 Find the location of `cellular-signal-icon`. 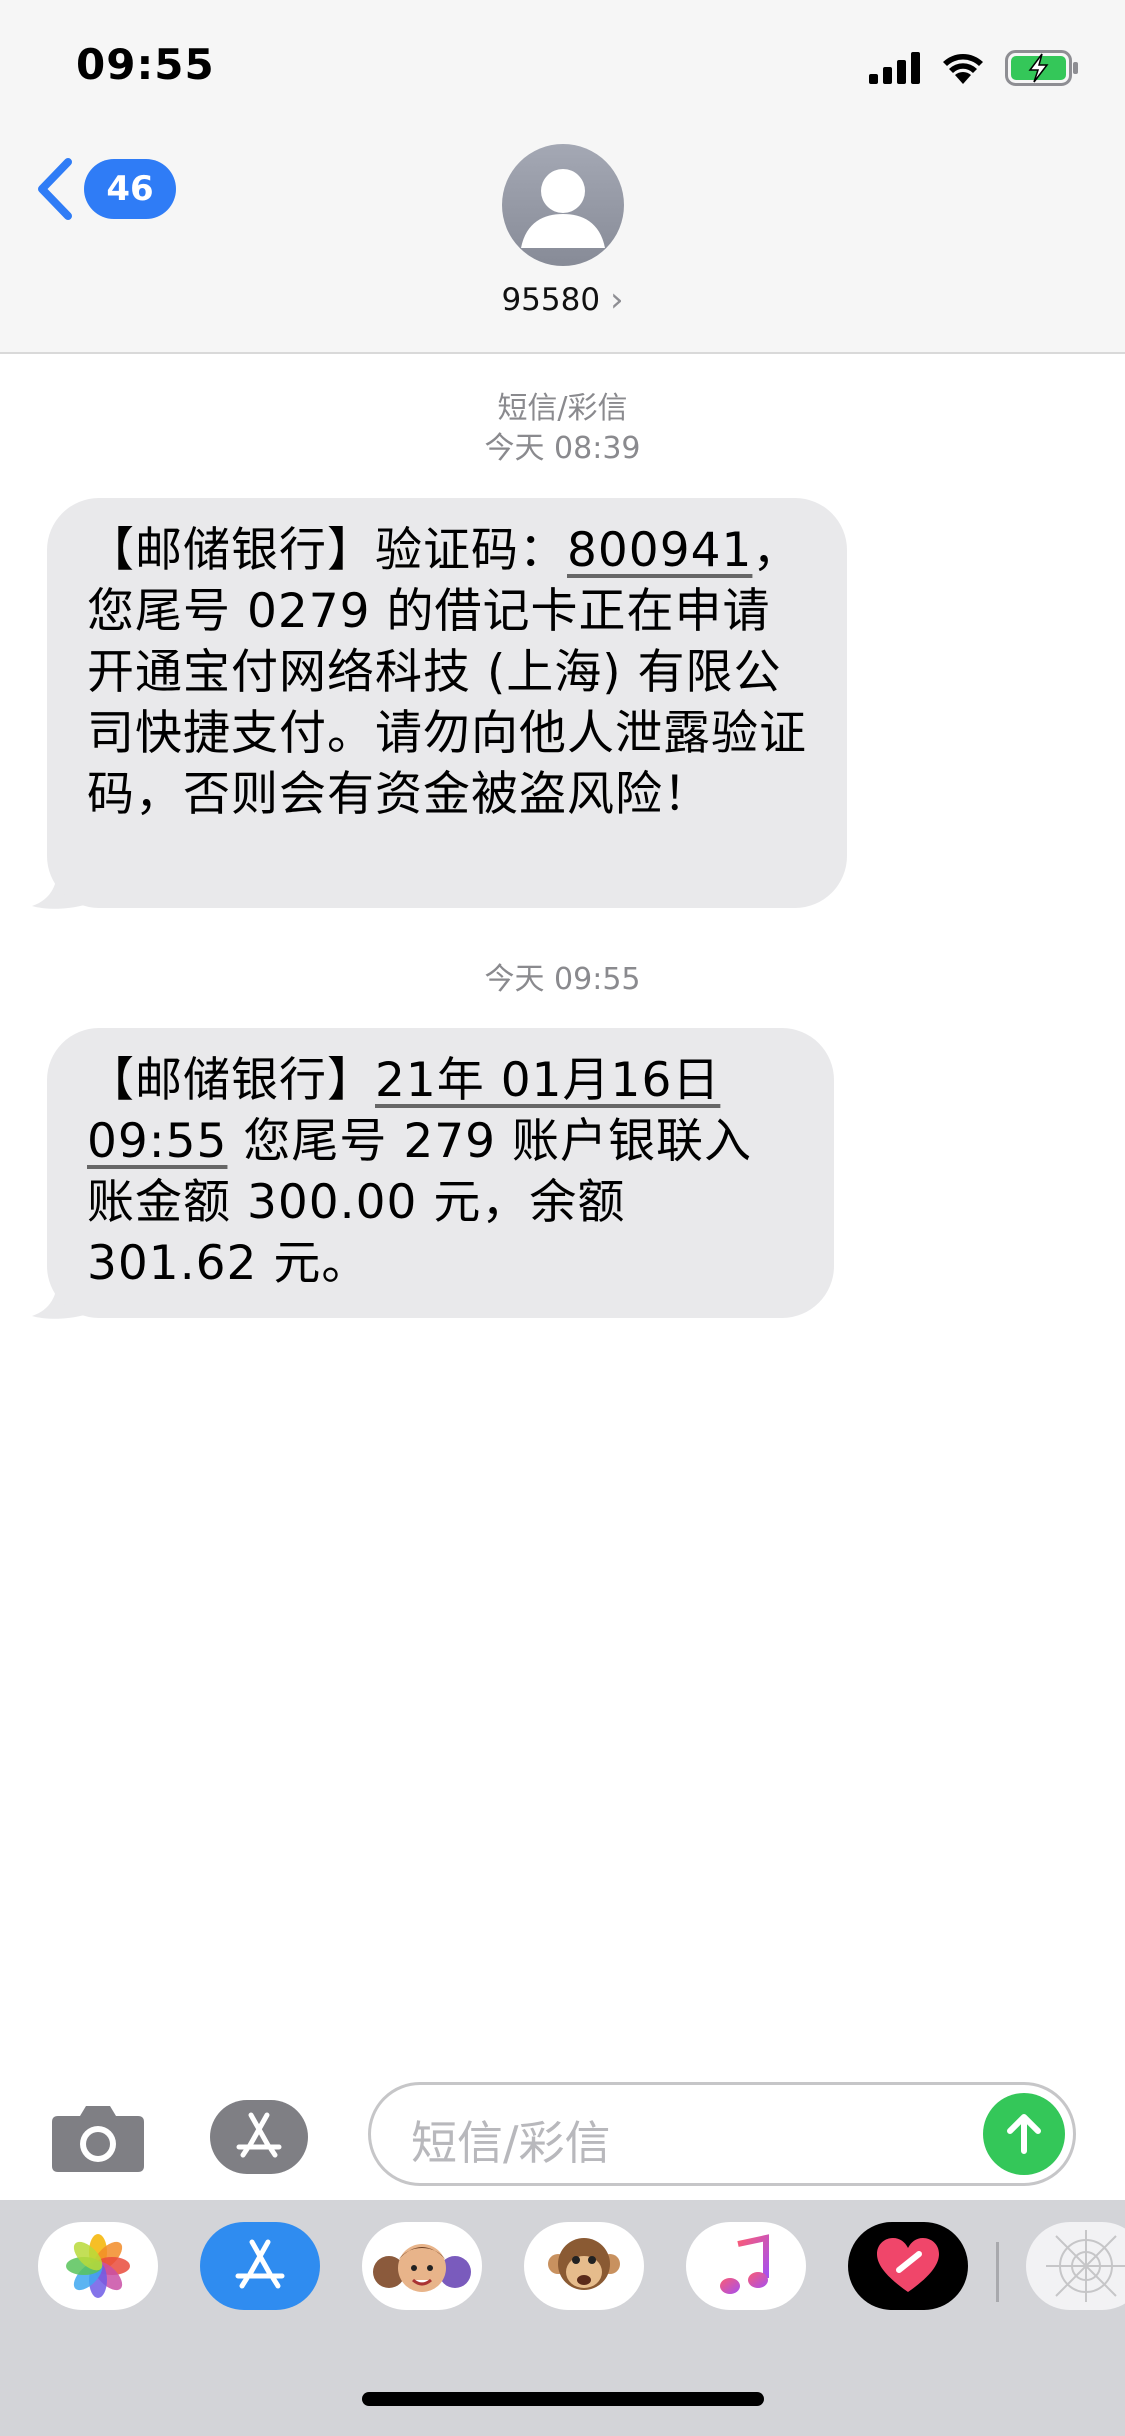

cellular-signal-icon is located at coordinates (894, 68).